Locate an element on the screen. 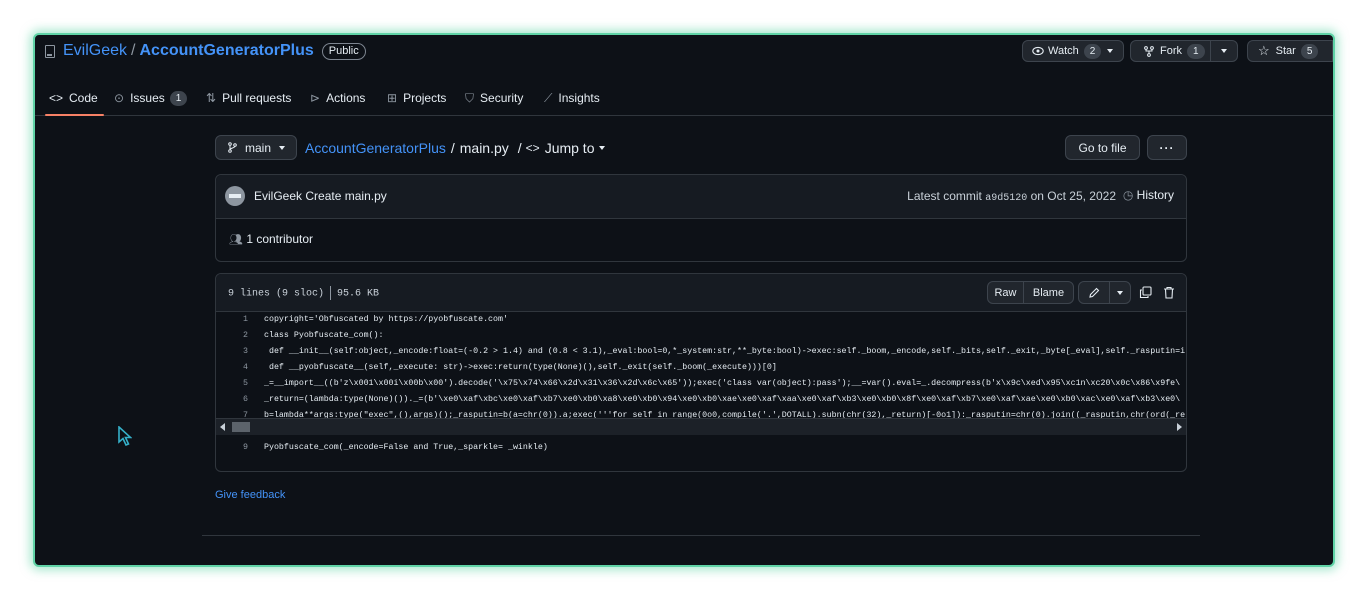 Image resolution: width=1364 pixels, height=597 pixels. line-number: 1 is located at coordinates (240, 320).